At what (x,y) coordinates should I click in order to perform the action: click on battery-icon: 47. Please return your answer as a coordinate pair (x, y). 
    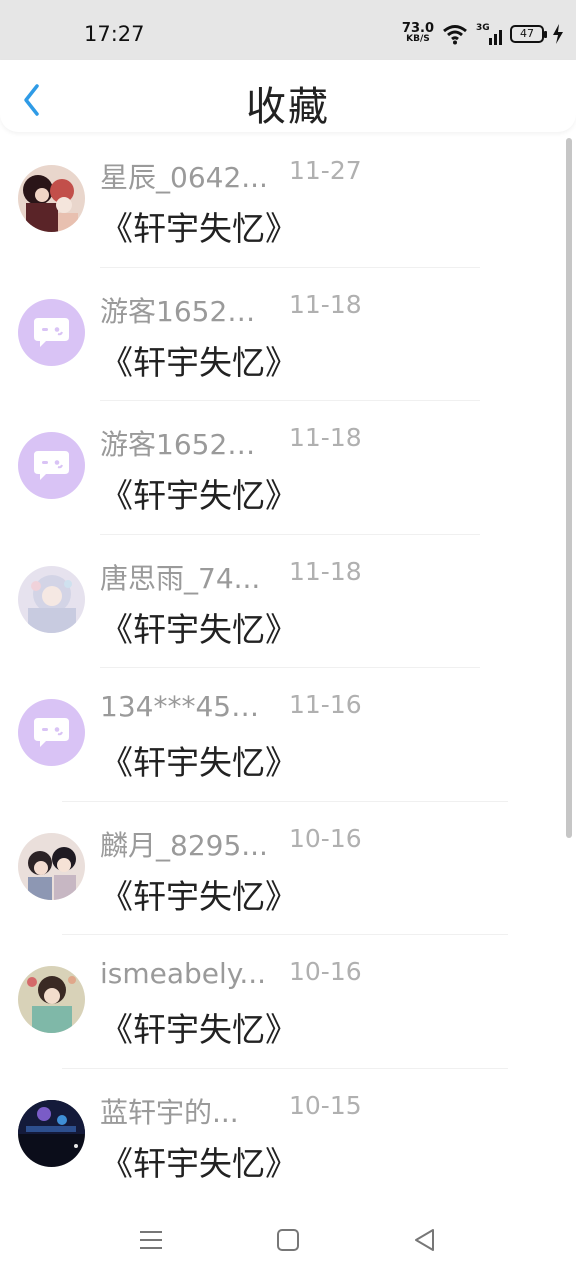
    Looking at the image, I should click on (528, 34).